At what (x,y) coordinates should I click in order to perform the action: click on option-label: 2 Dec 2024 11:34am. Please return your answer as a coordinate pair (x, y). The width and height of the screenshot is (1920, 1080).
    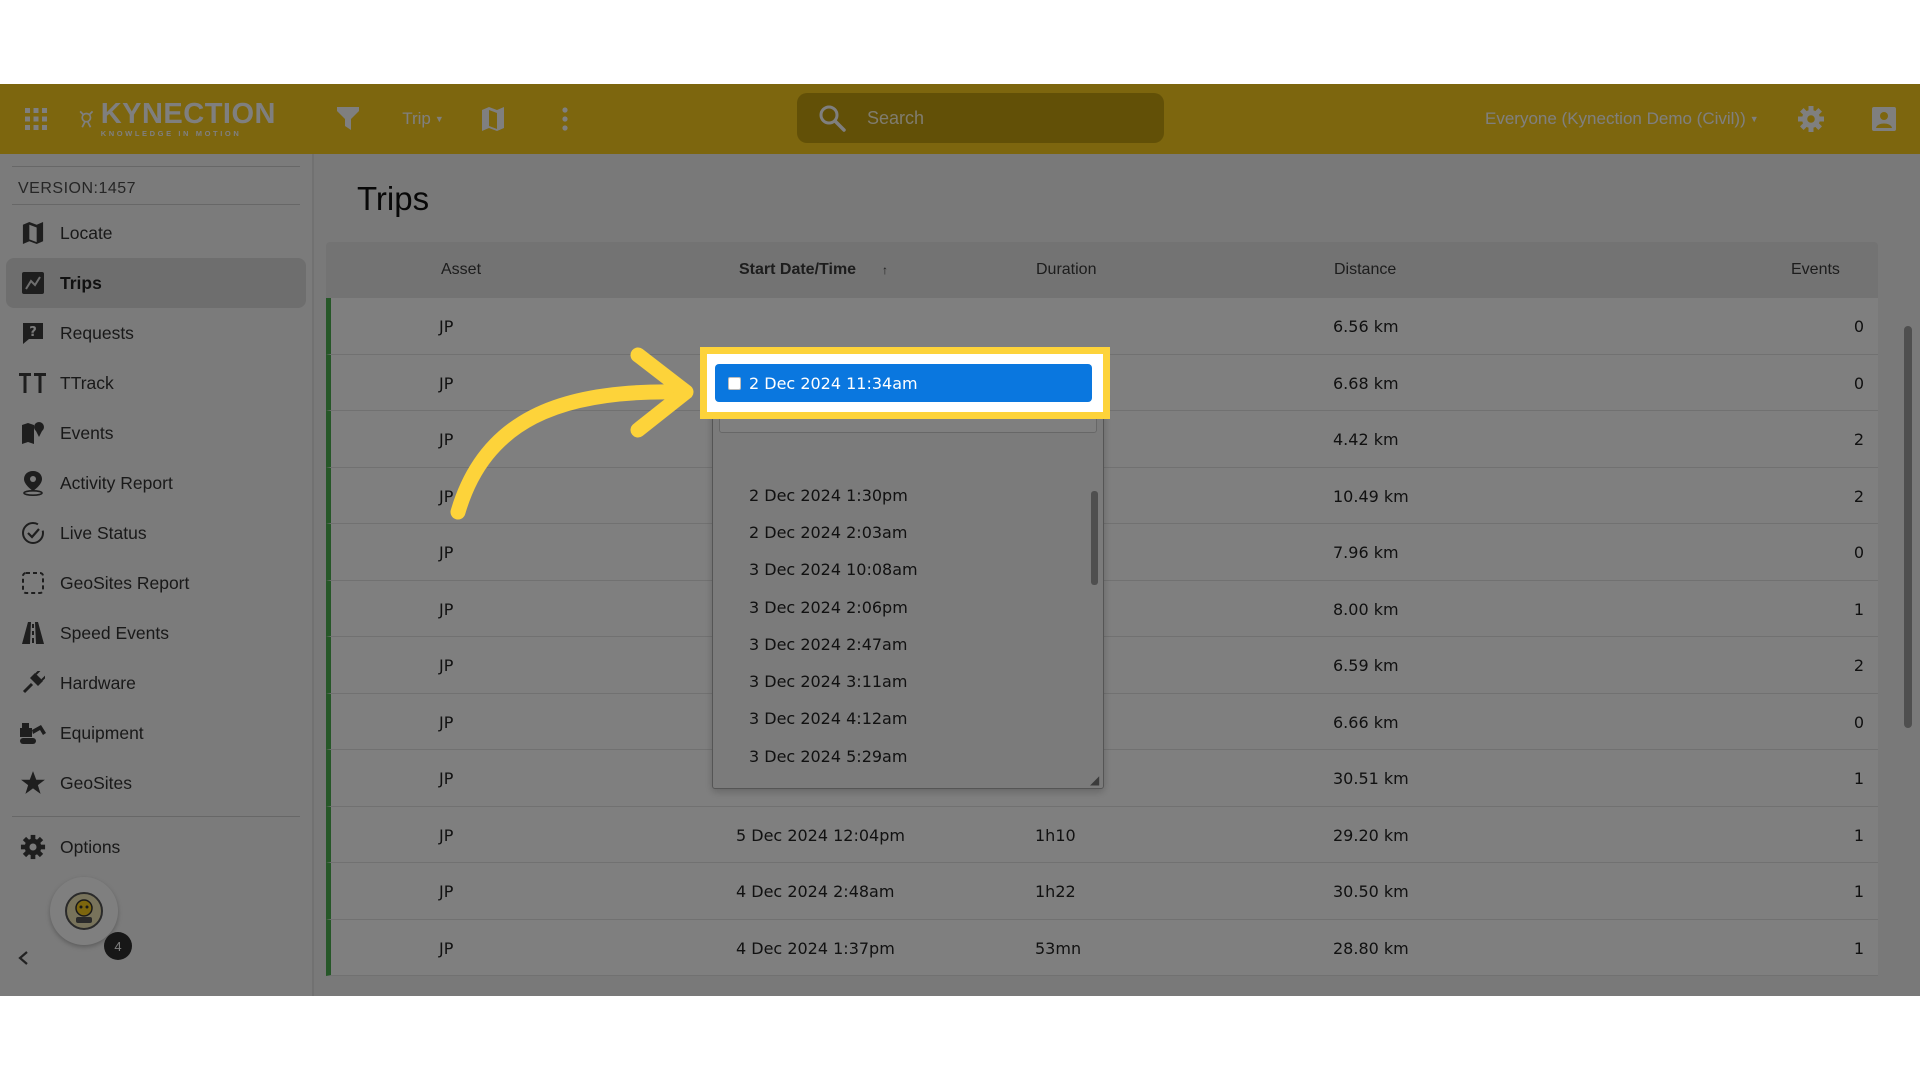
    Looking at the image, I should click on (833, 383).